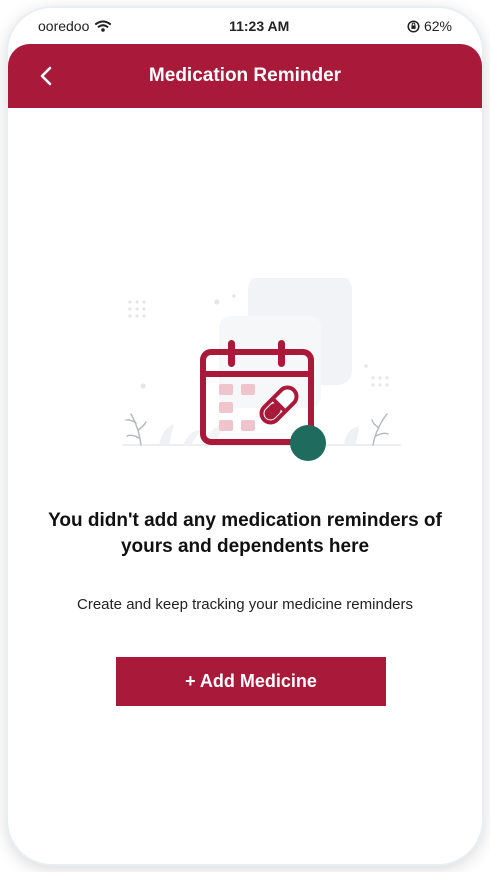 Image resolution: width=490 pixels, height=872 pixels. I want to click on chevron-left-icon, so click(46, 76).